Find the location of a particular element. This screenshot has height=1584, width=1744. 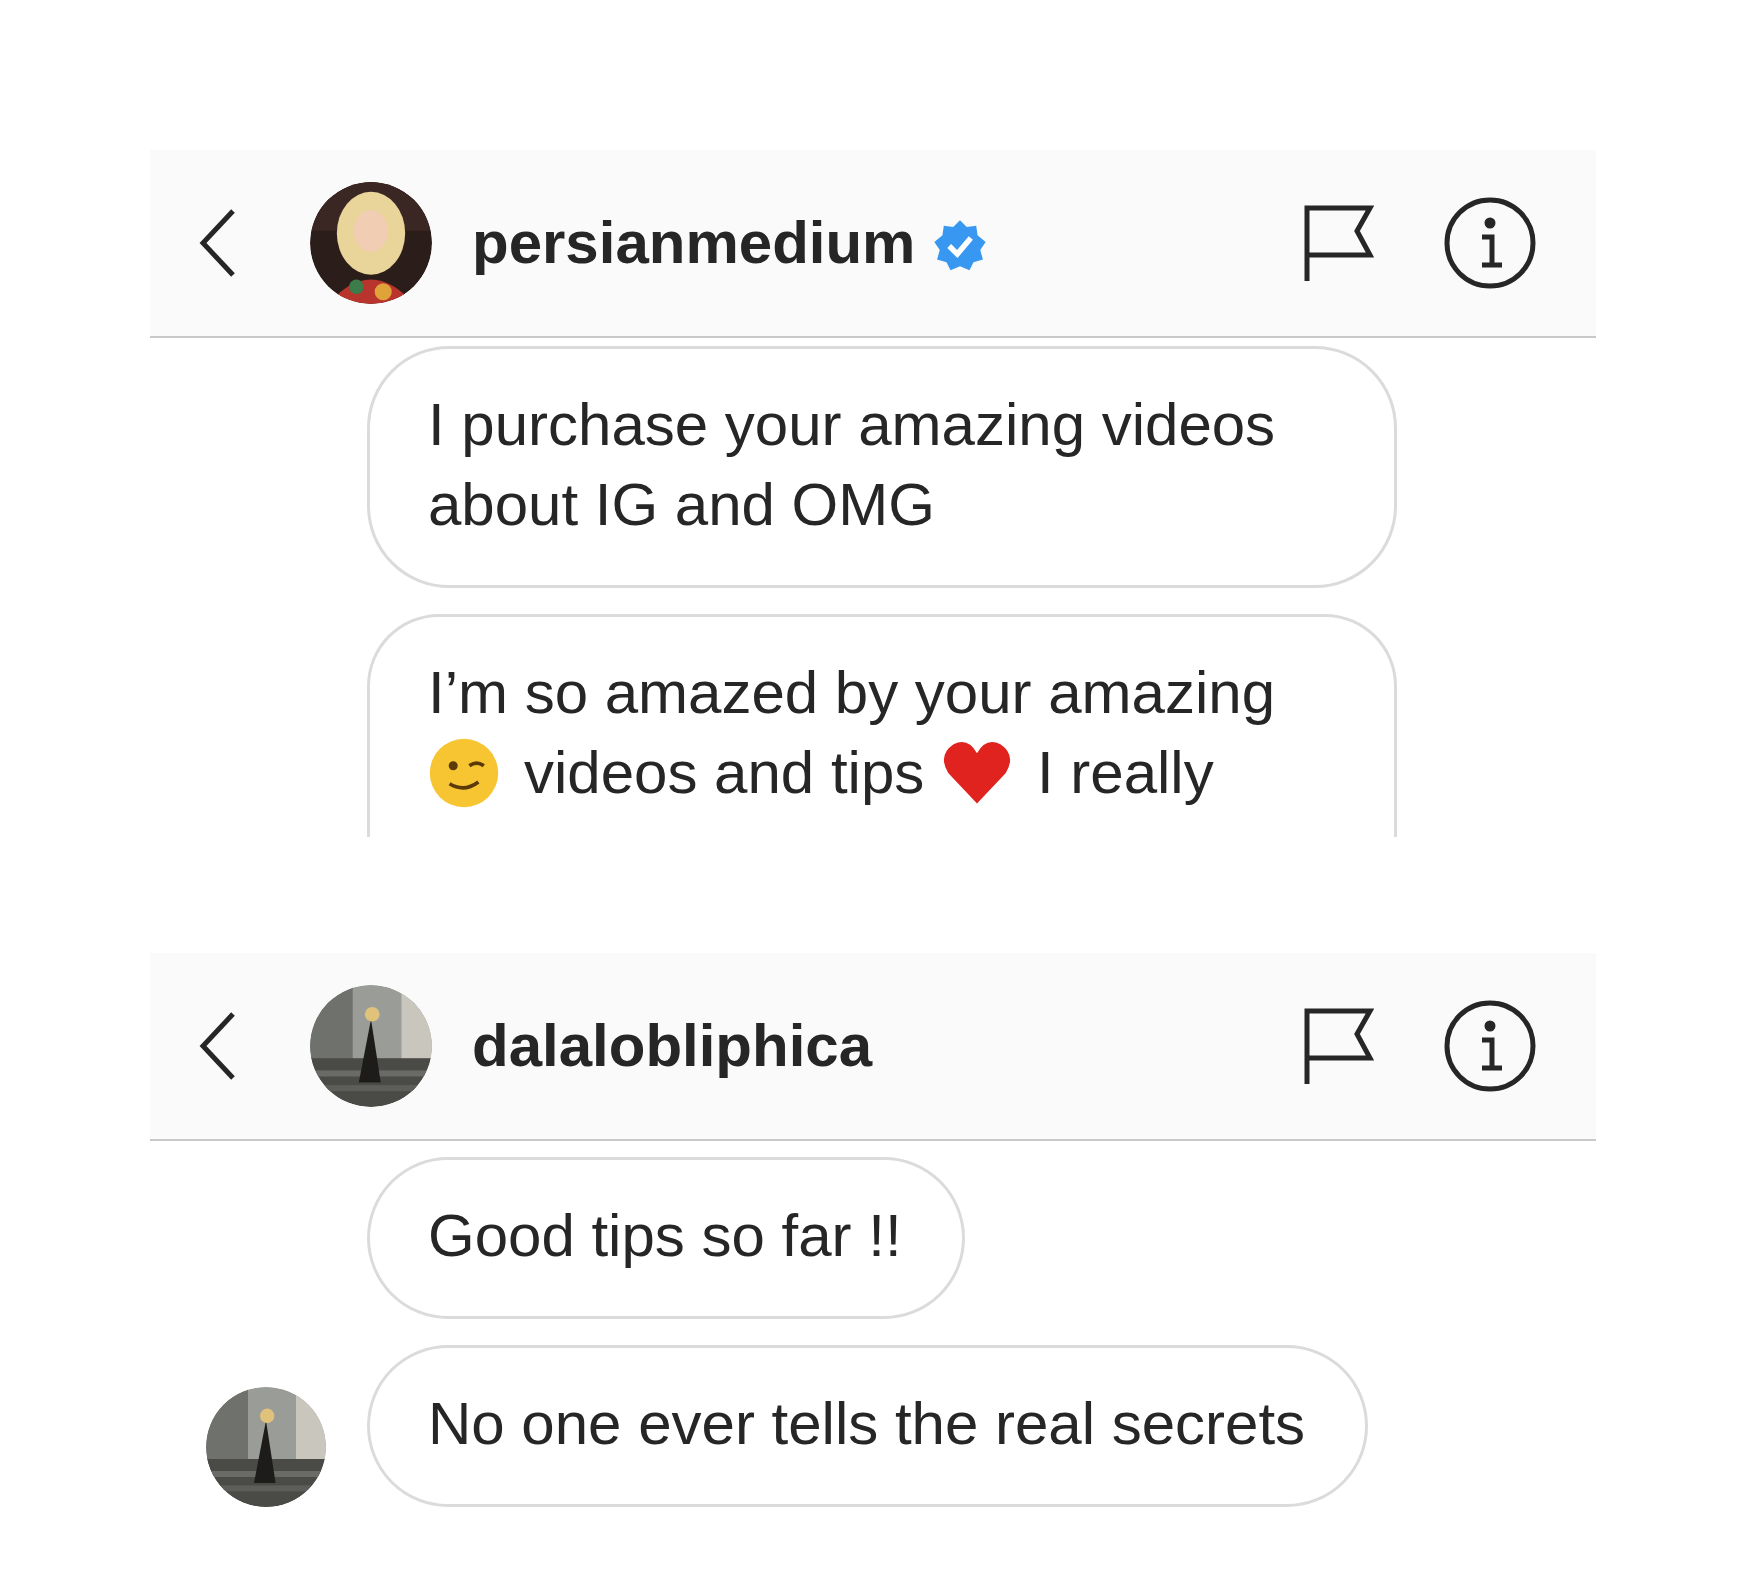

message-text: I purchase your amazing videos about IG and OMG is located at coordinates (852, 464).